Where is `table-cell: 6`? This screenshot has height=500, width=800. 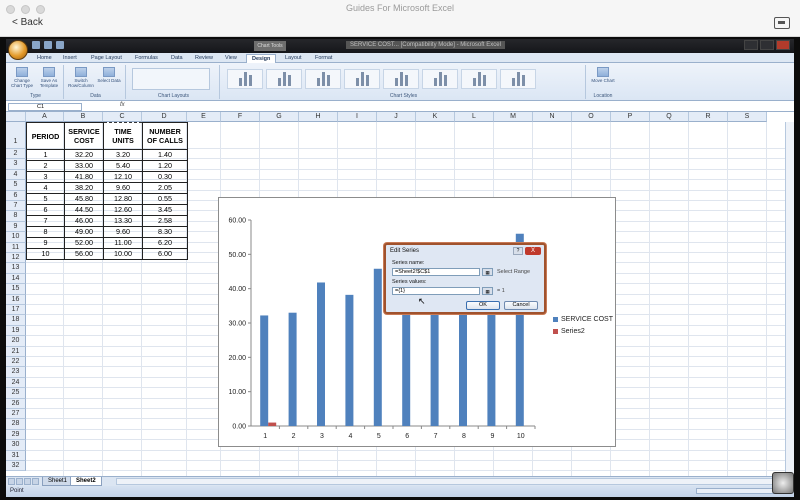
table-cell: 6 is located at coordinates (45, 210).